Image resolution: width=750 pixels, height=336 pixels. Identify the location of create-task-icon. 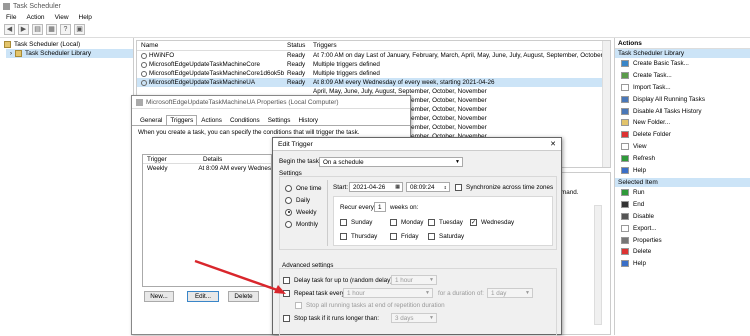
(625, 76).